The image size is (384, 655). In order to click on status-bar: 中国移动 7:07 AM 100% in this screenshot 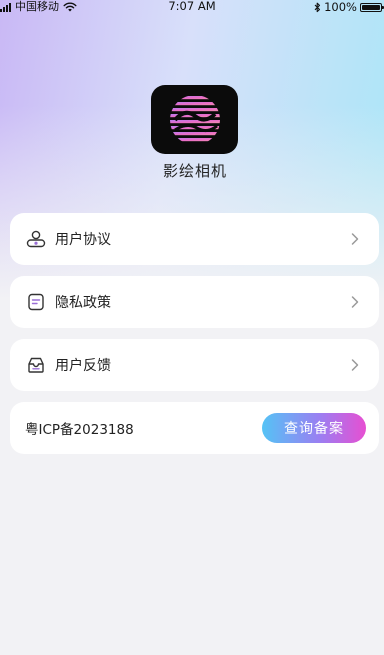, I will do `click(192, 7)`.